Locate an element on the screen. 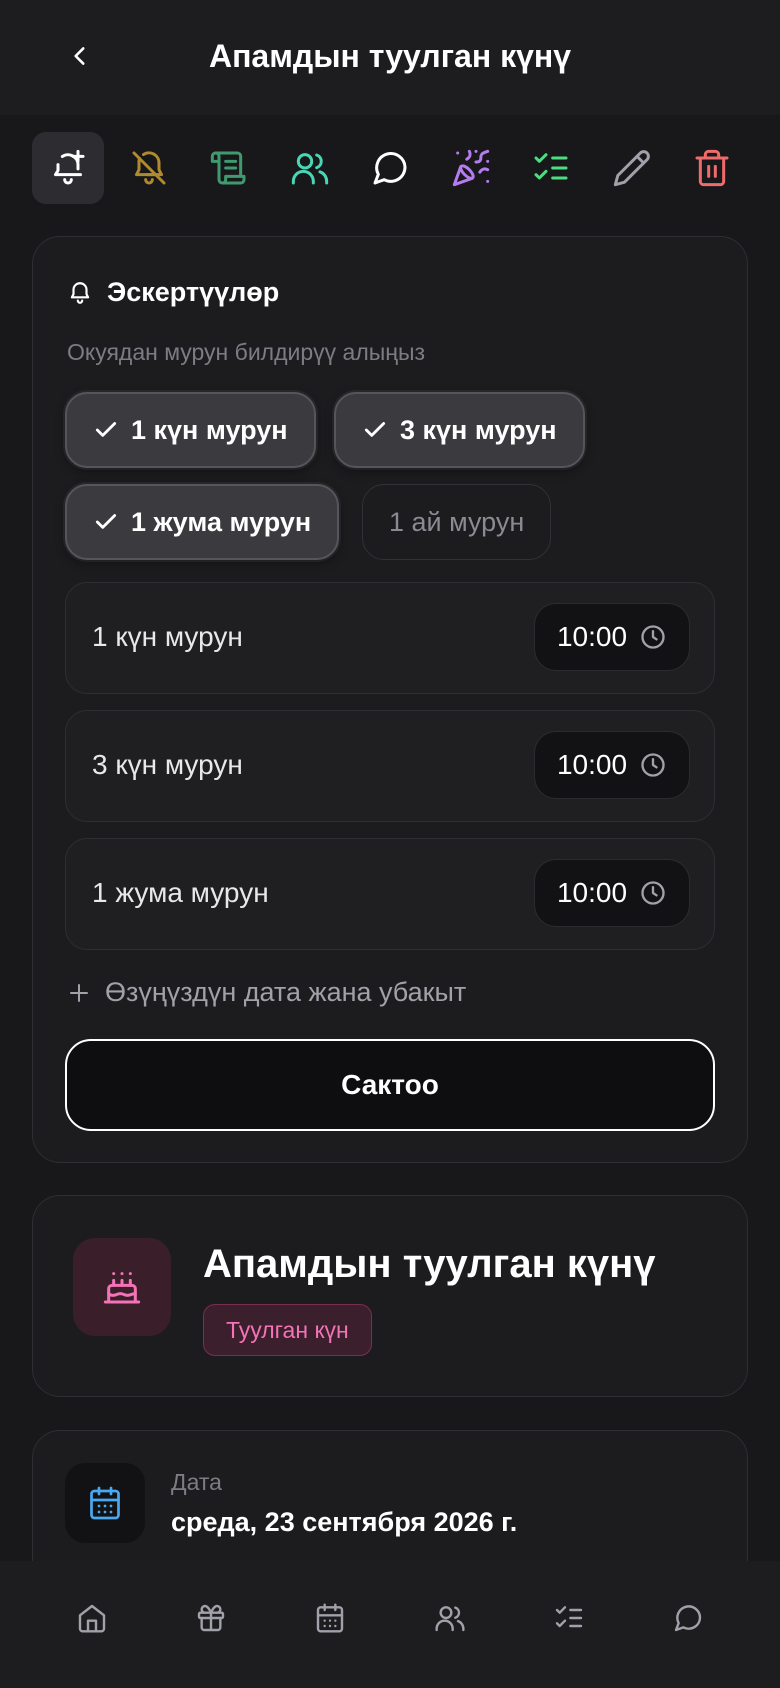 The image size is (780, 1688). date-label: Дата is located at coordinates (196, 1482).